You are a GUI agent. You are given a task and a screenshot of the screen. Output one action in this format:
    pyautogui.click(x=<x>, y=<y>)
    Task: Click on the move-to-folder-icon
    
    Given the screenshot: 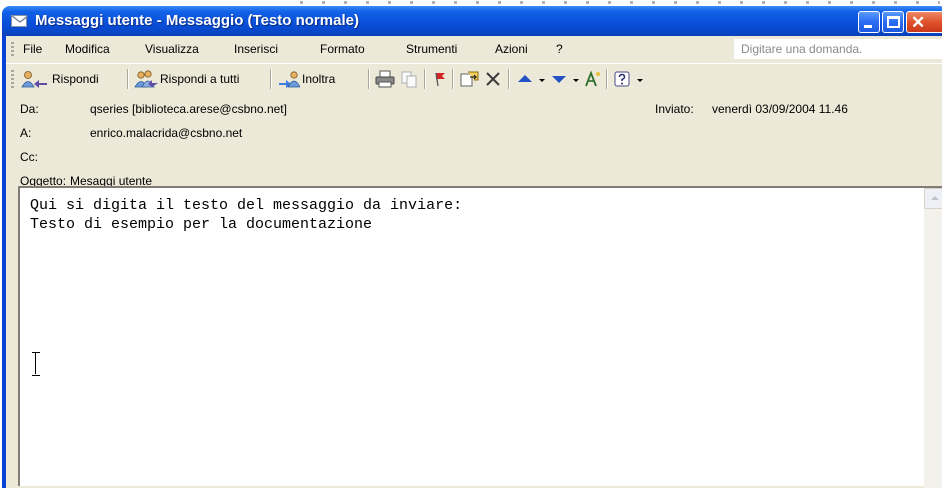 What is the action you would take?
    pyautogui.click(x=469, y=79)
    